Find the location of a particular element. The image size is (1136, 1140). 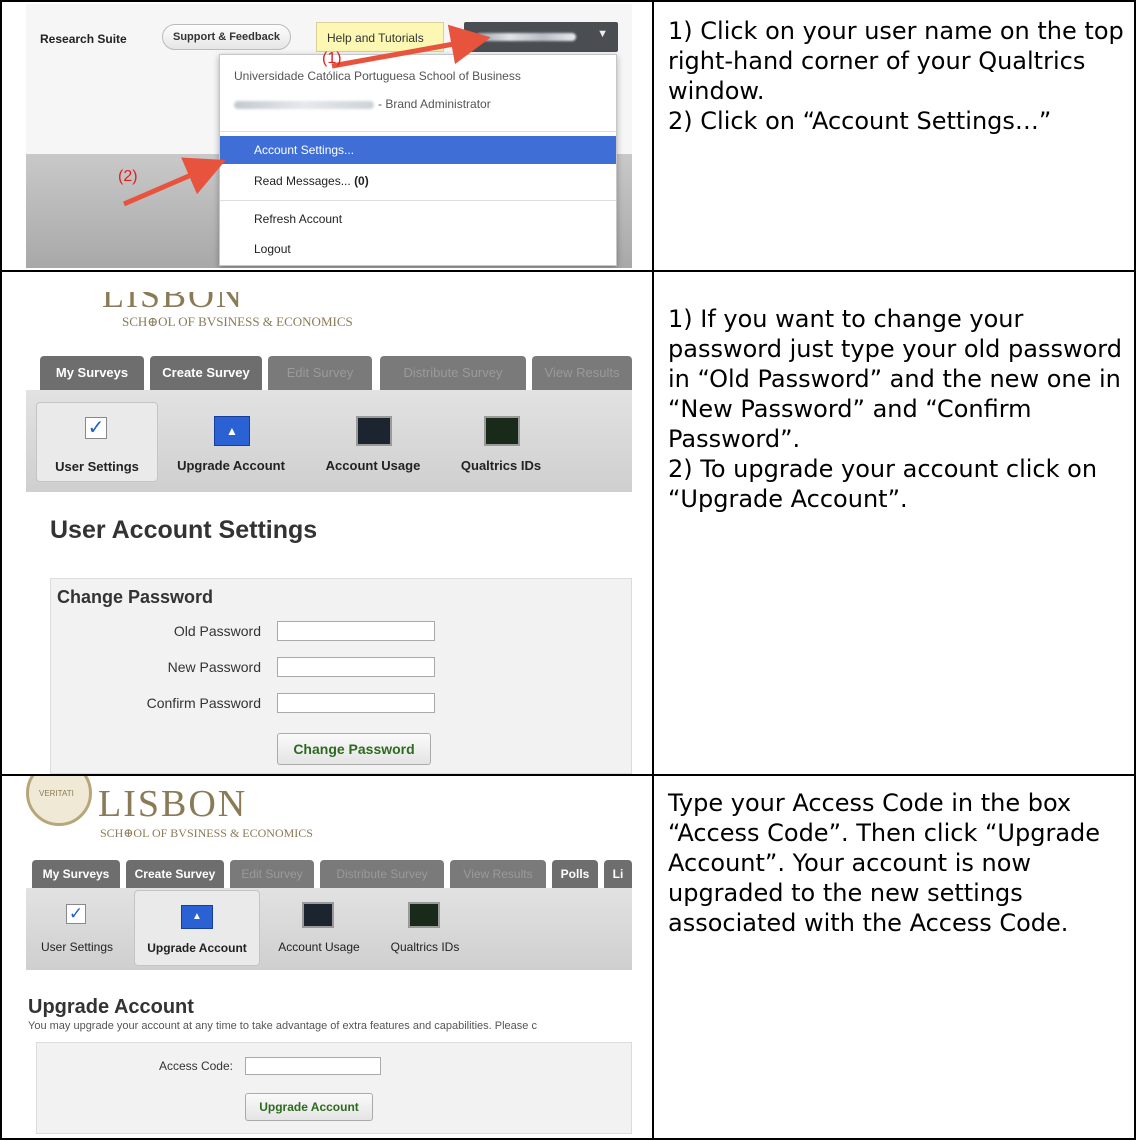

page-title: User Account Settings is located at coordinates (184, 530).